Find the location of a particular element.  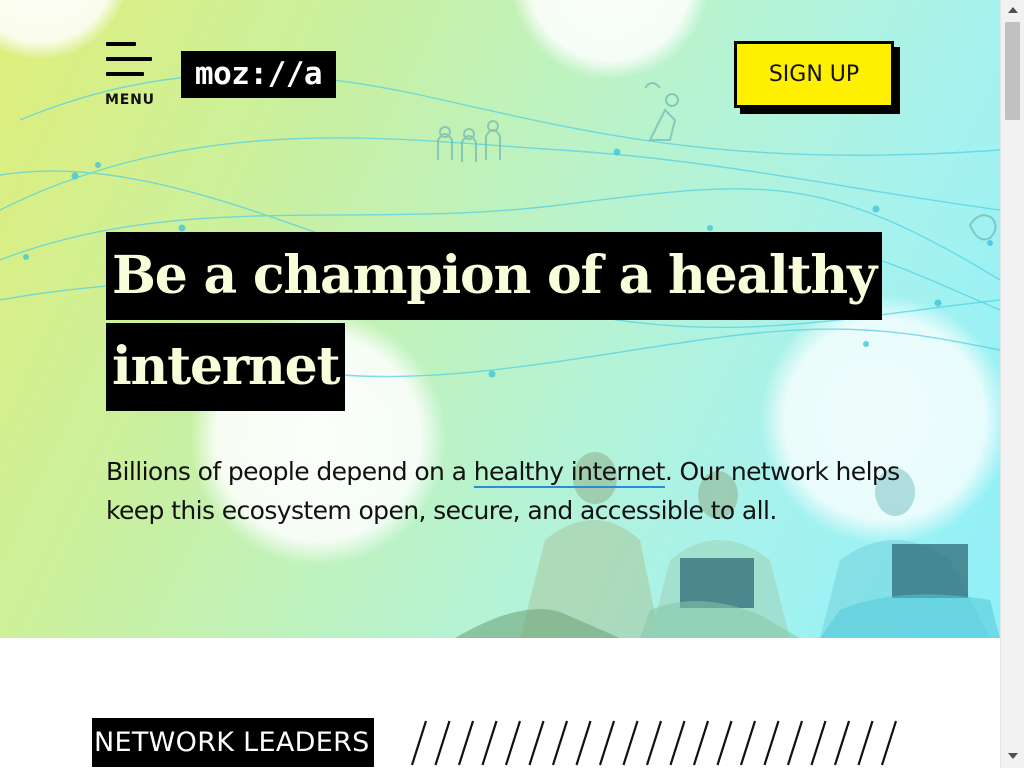

headline-line-2: internet is located at coordinates (226, 367).